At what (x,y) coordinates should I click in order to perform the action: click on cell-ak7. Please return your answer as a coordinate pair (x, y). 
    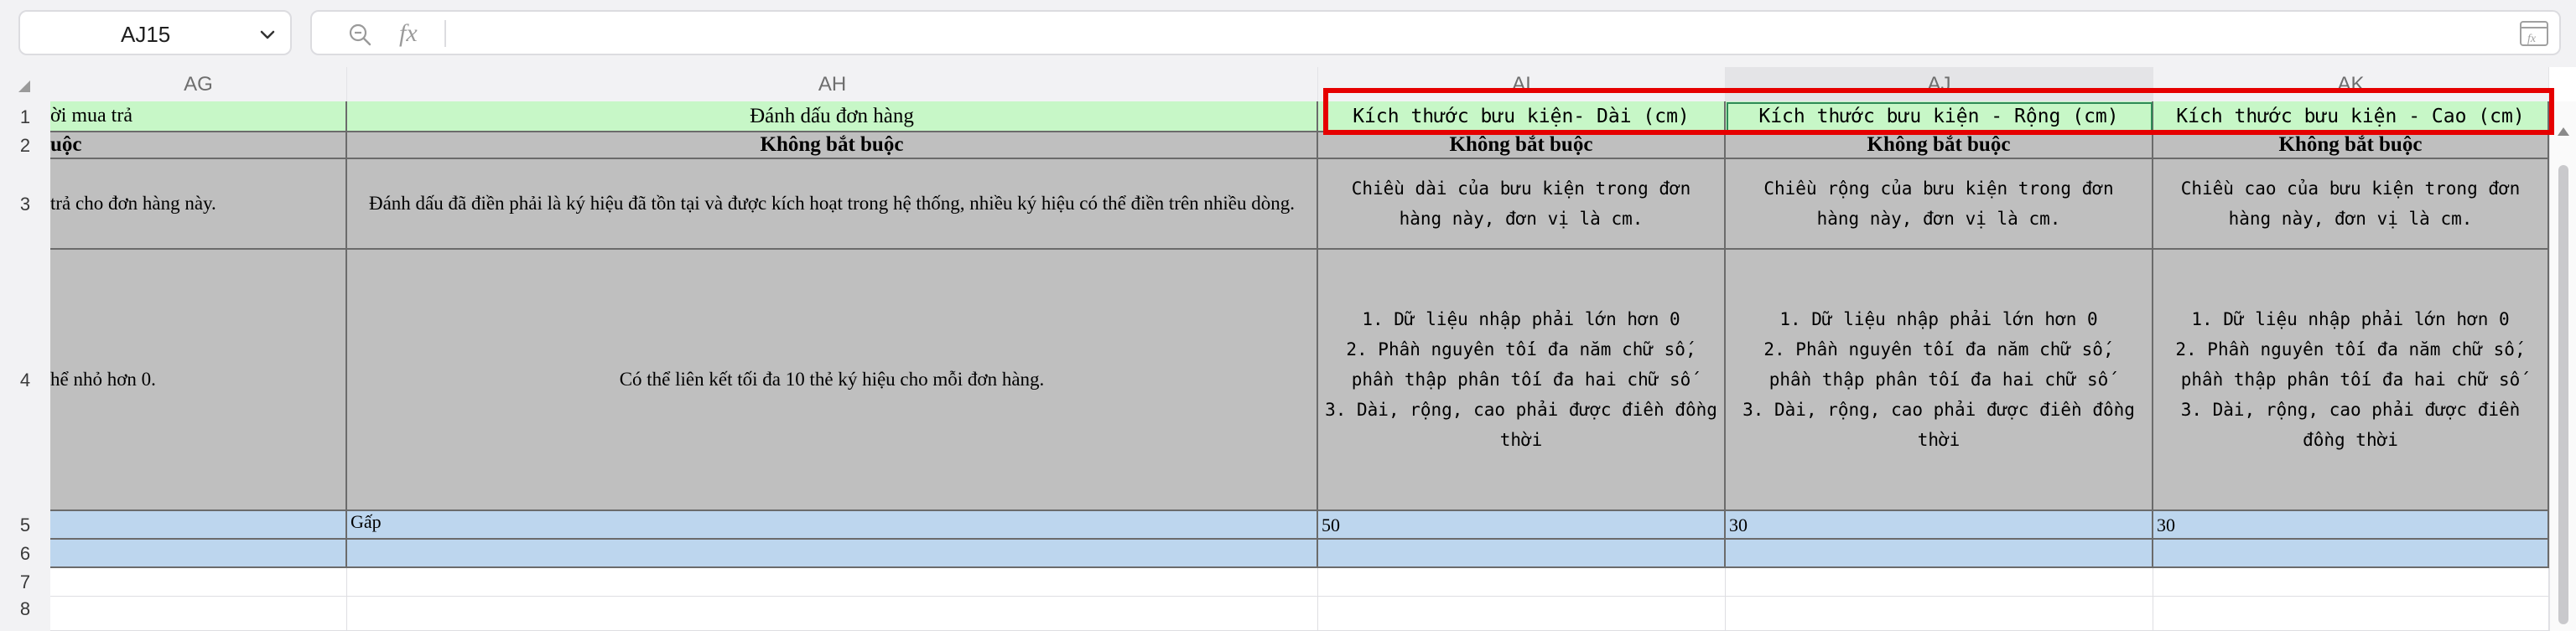
    Looking at the image, I should click on (2351, 583).